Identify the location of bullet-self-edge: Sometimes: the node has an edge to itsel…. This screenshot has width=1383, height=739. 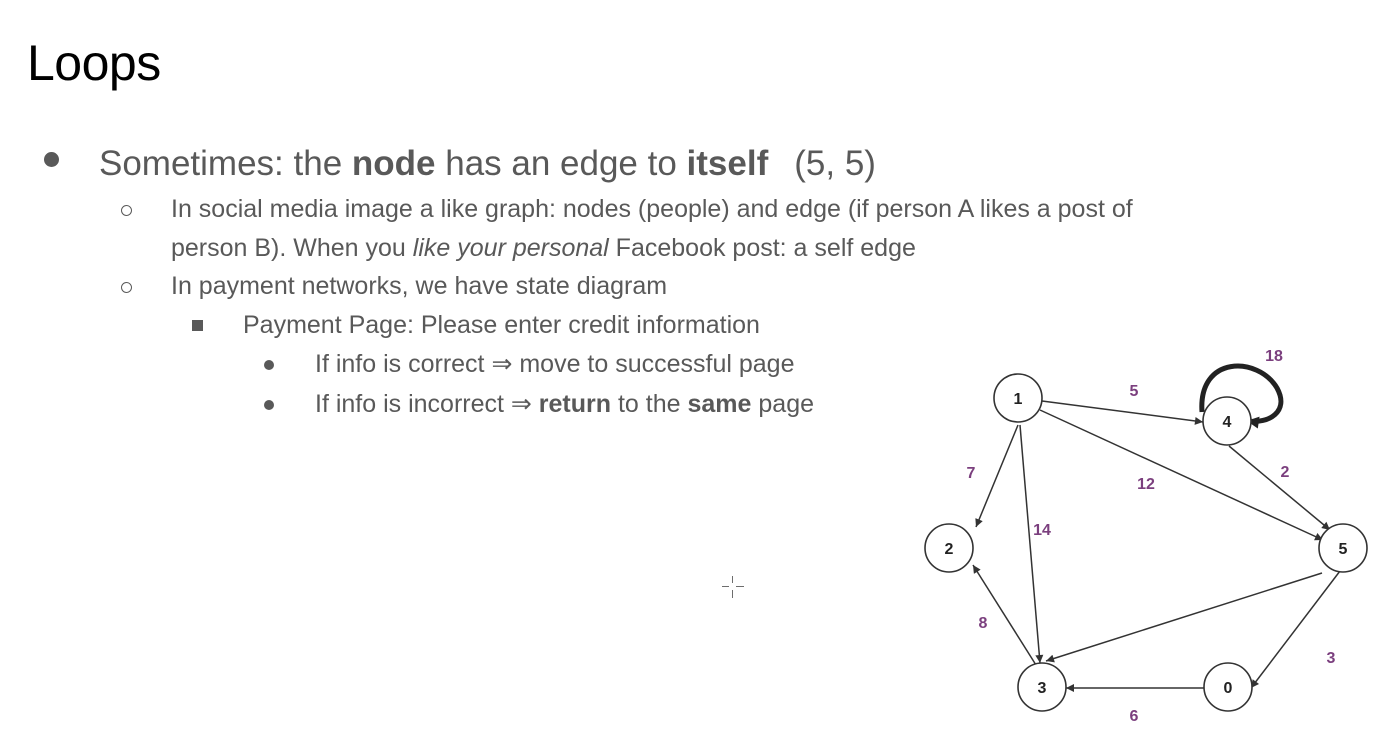
(487, 164).